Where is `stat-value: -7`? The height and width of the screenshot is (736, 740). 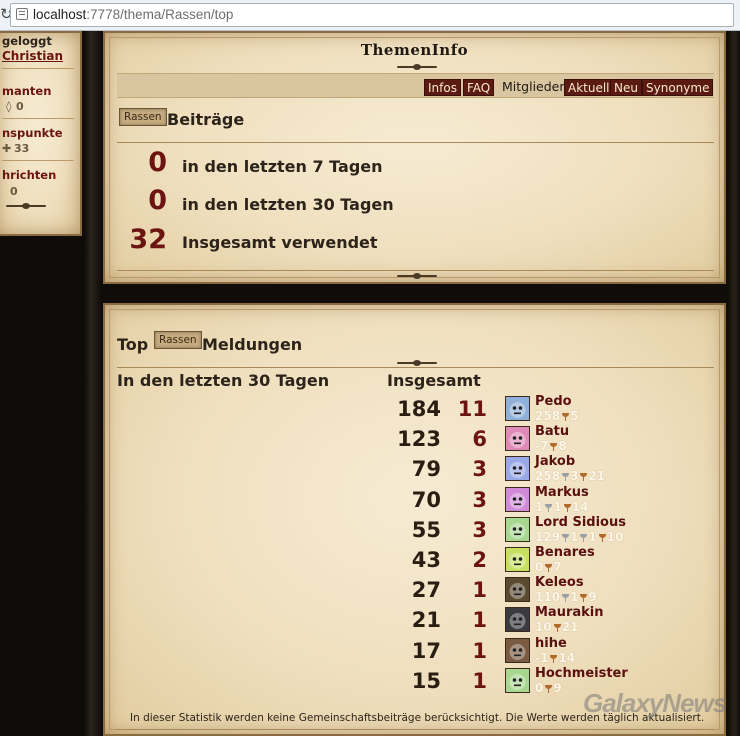 stat-value: -7 is located at coordinates (542, 446).